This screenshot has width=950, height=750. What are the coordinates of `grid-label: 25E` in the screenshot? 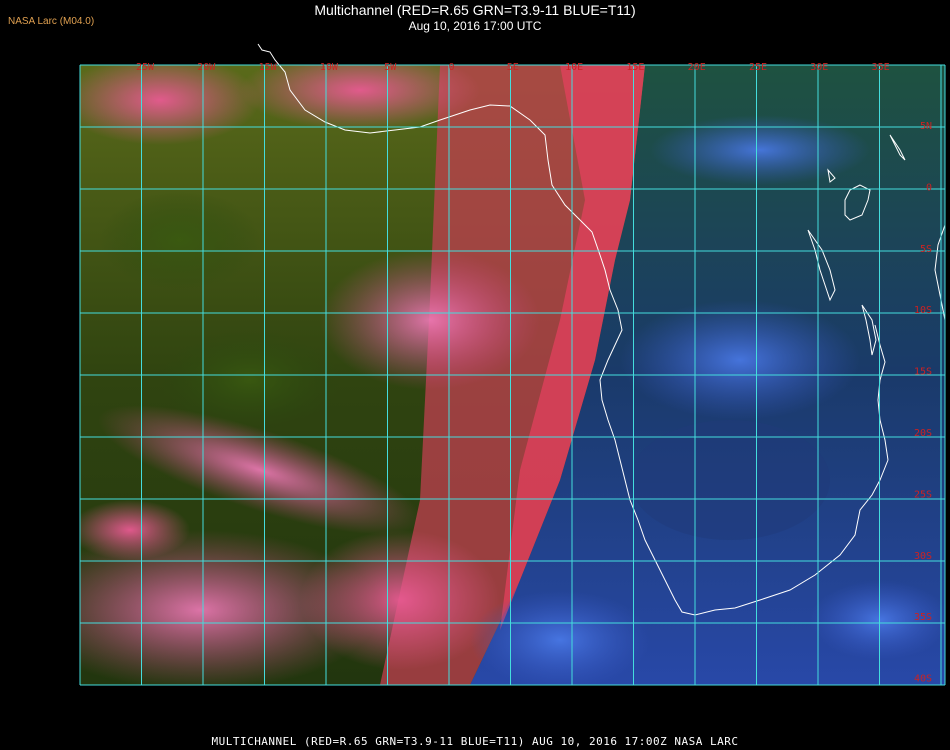 It's located at (758, 67).